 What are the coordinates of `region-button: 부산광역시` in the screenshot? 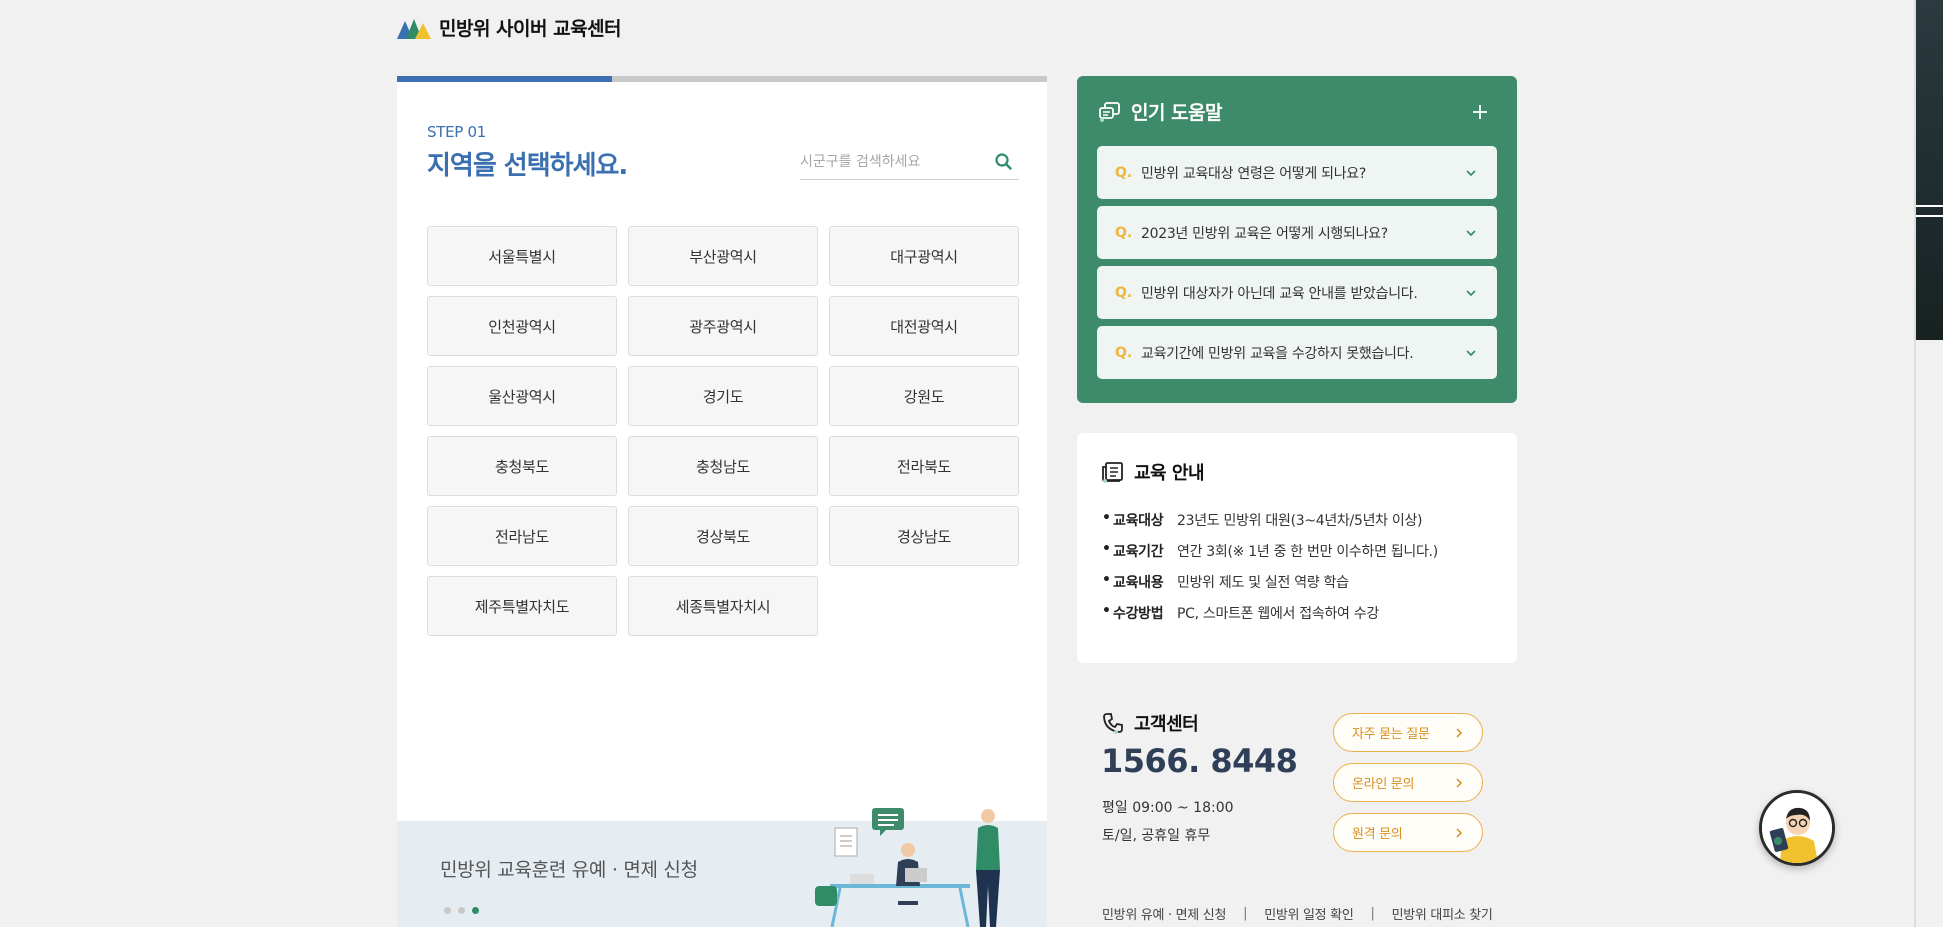 It's located at (723, 256).